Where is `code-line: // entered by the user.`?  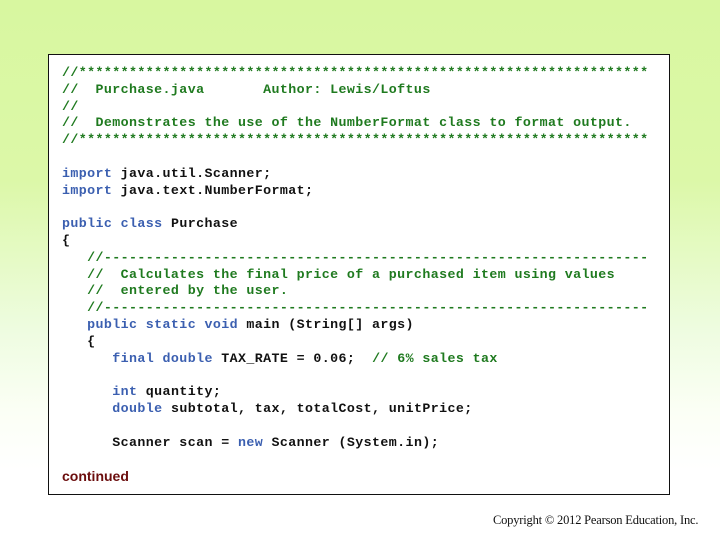
code-line: // entered by the user. is located at coordinates (355, 291).